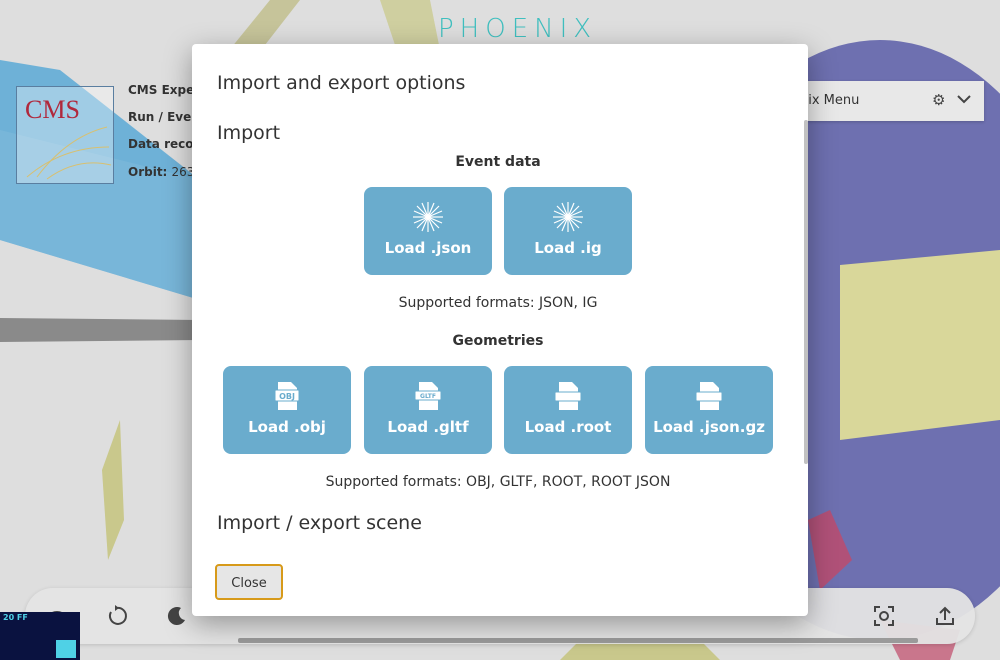 The height and width of the screenshot is (660, 1000). What do you see at coordinates (164, 117) in the screenshot?
I see `cms-run-event: Run / Even` at bounding box center [164, 117].